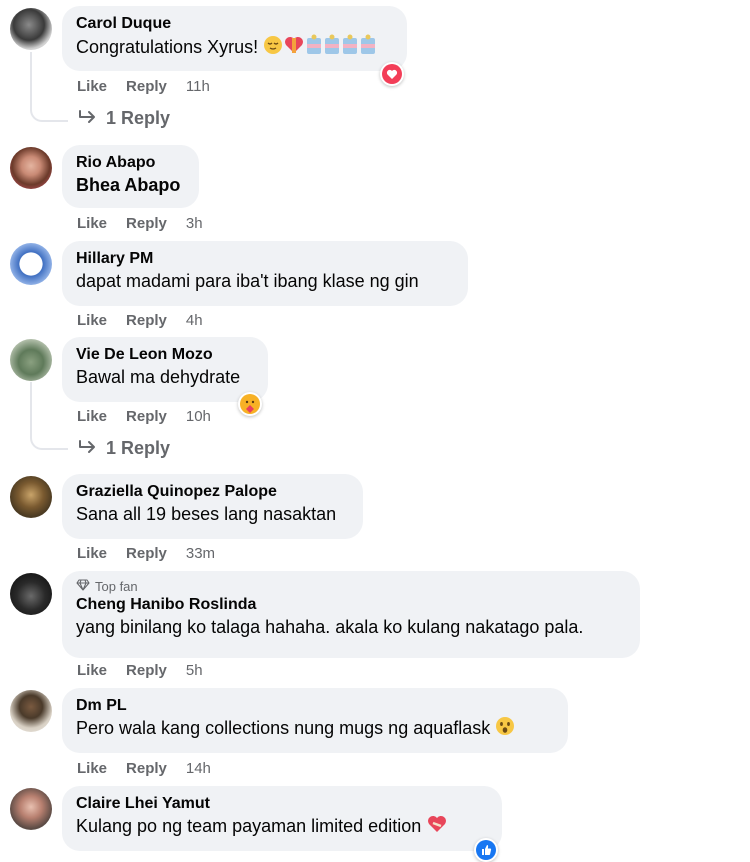  I want to click on love-reaction-icon, so click(392, 74).